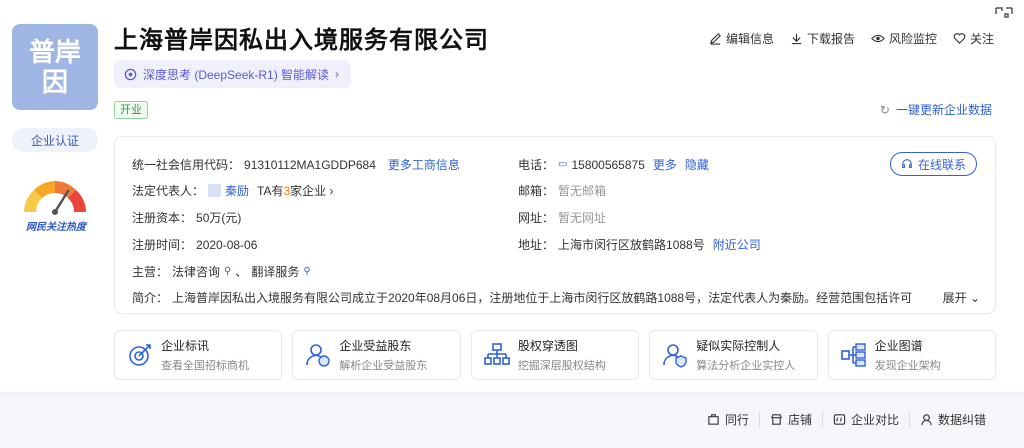  Describe the element at coordinates (796, 39) in the screenshot. I see `download-icon` at that location.